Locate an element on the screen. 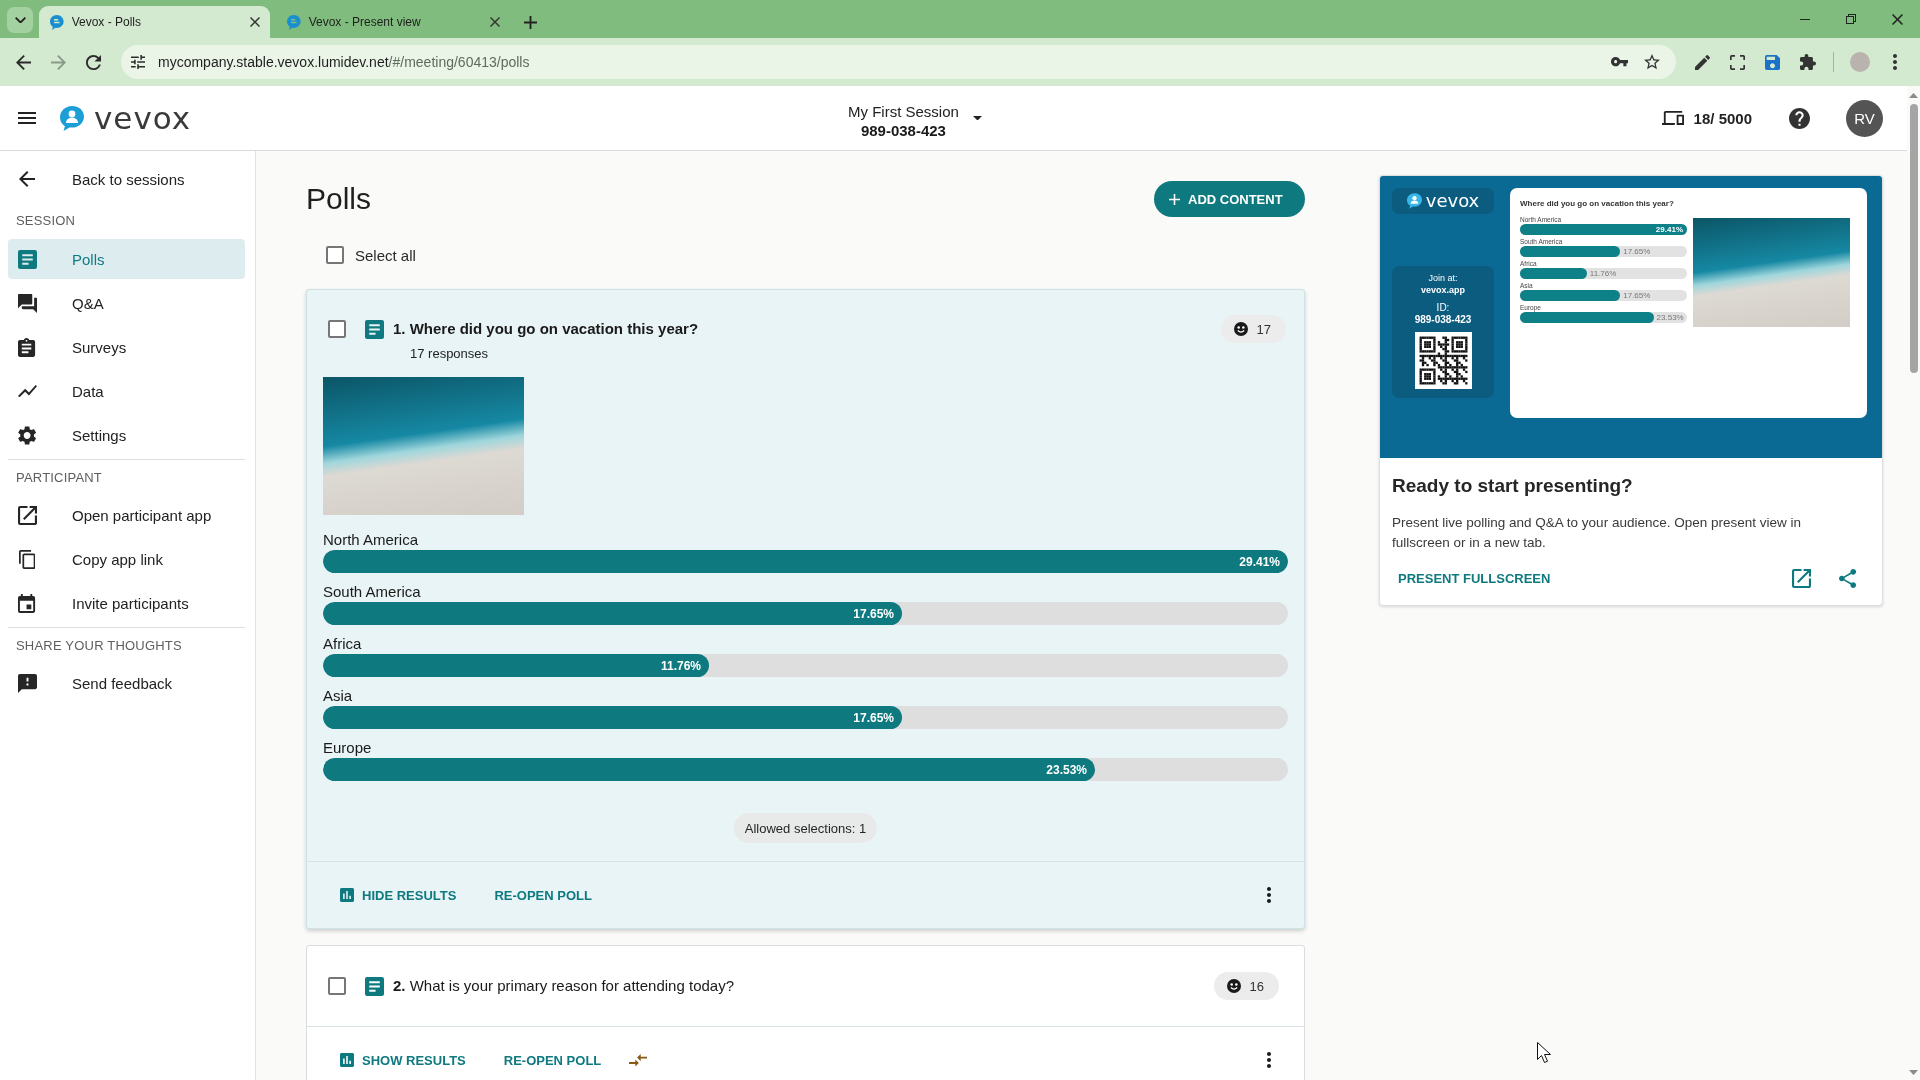  present-heading: Ready to start presenting? is located at coordinates (1513, 486).